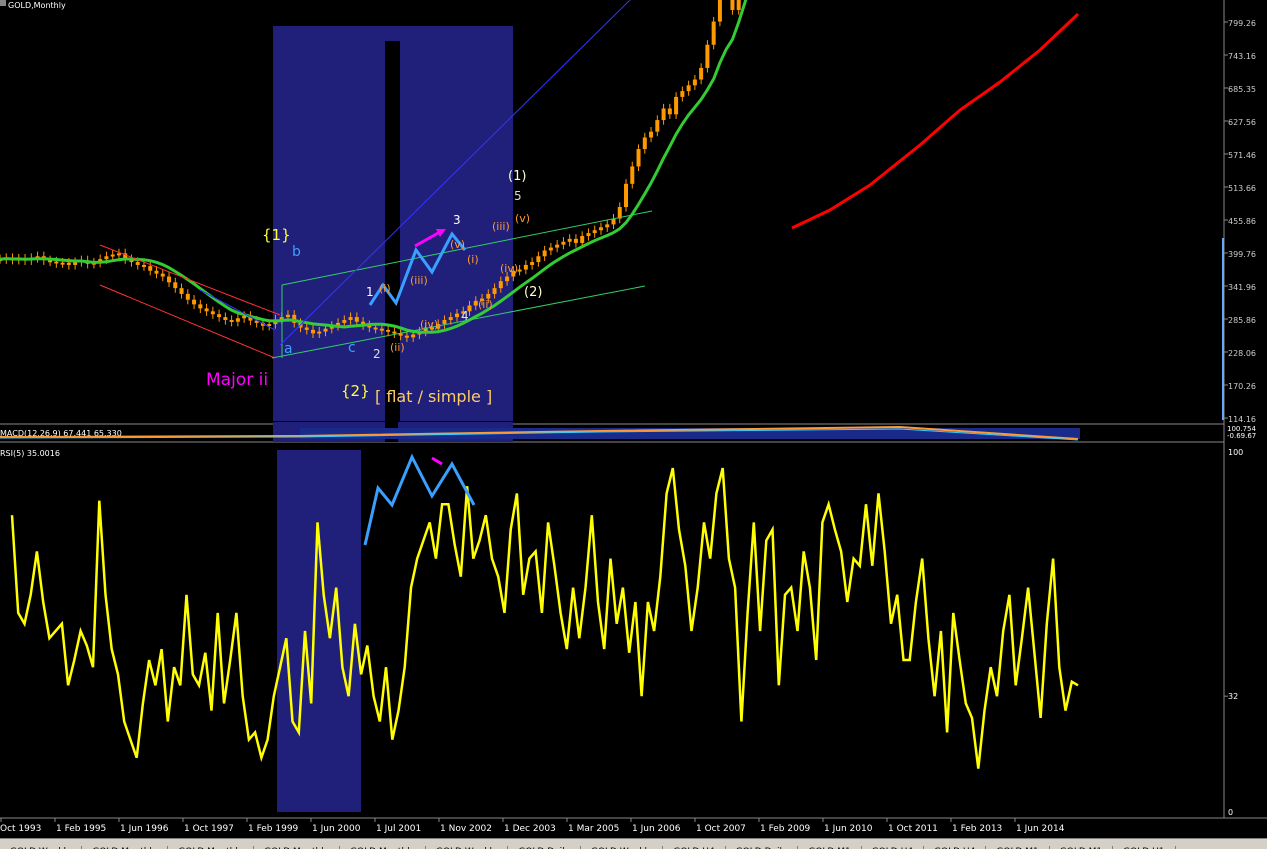 The height and width of the screenshot is (849, 1267). I want to click on label-r-iii: (iii), so click(419, 280).